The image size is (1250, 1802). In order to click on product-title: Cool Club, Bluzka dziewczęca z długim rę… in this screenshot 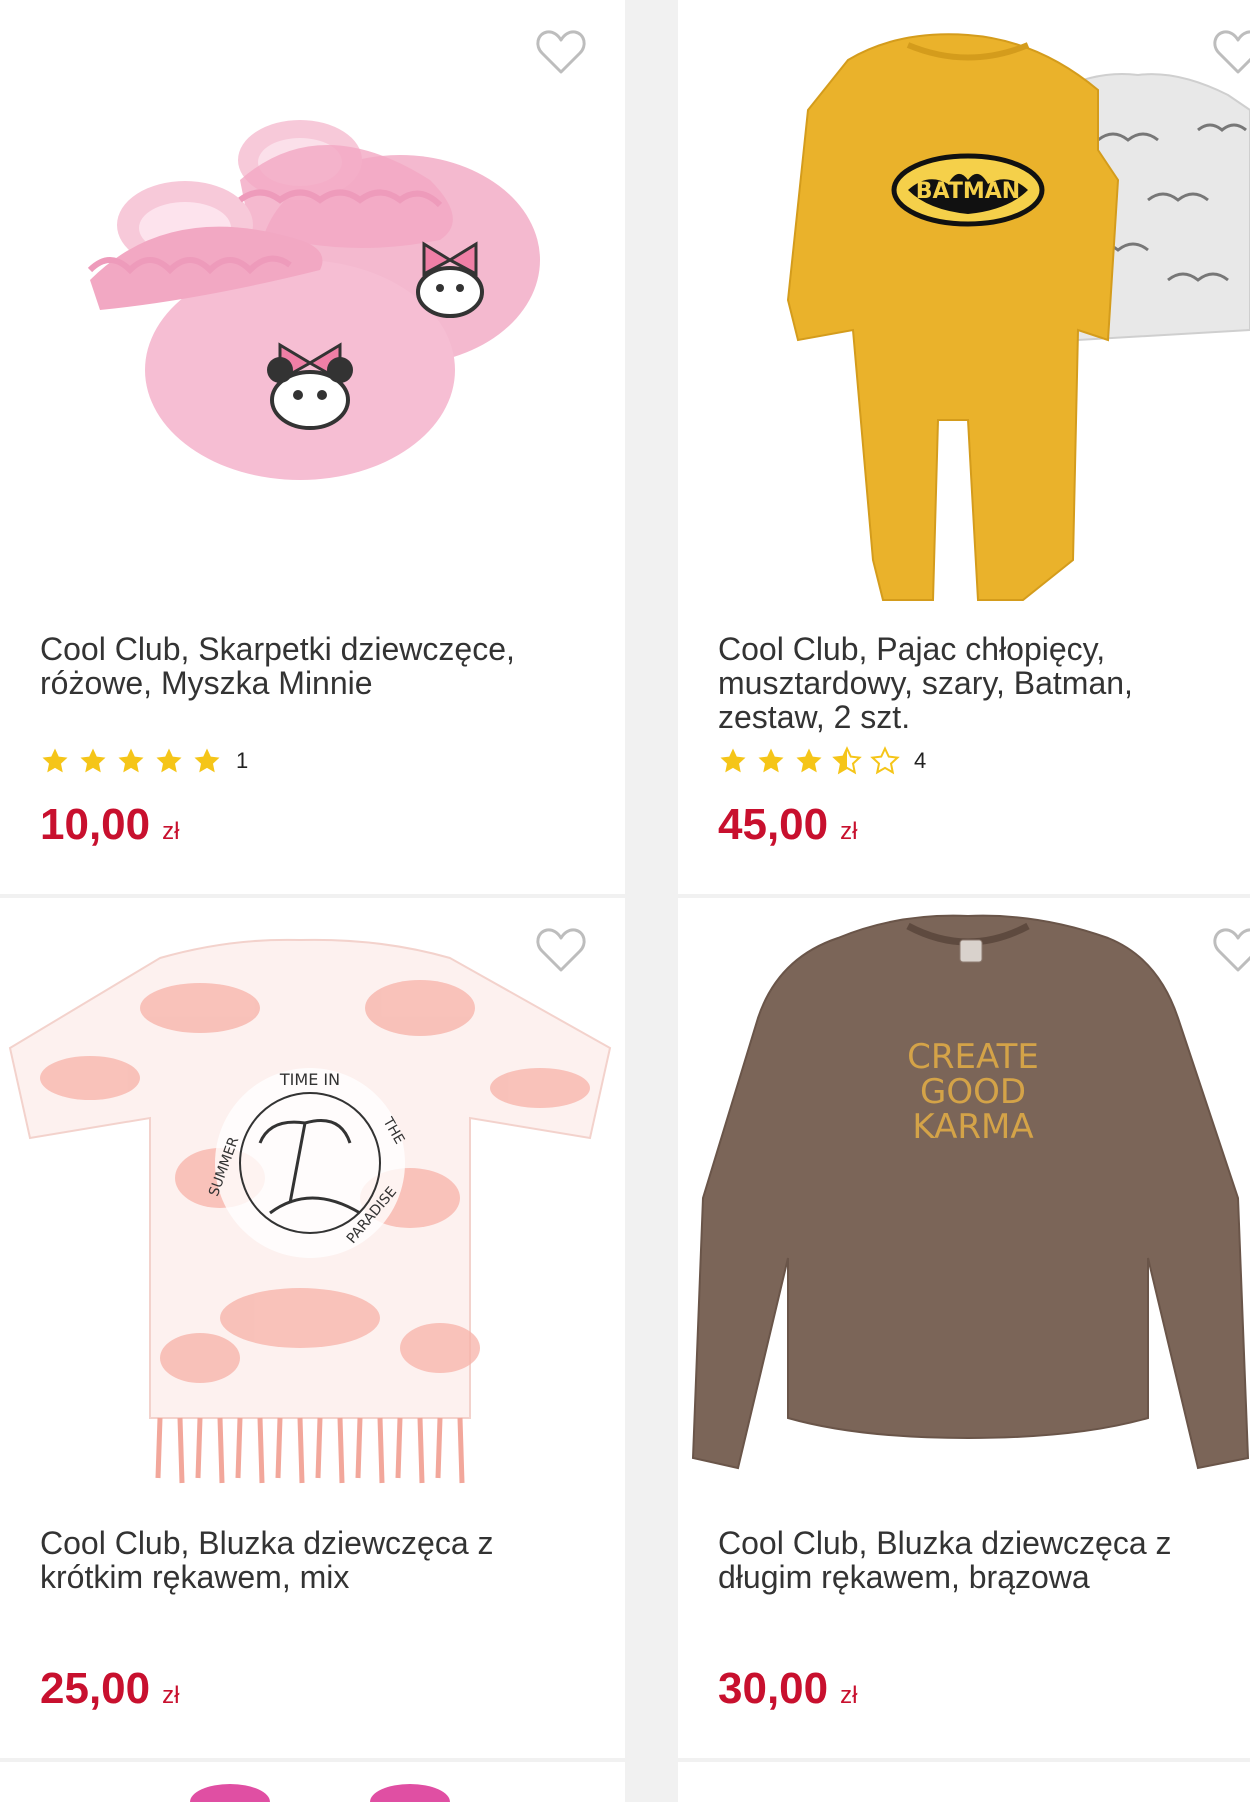, I will do `click(978, 1560)`.